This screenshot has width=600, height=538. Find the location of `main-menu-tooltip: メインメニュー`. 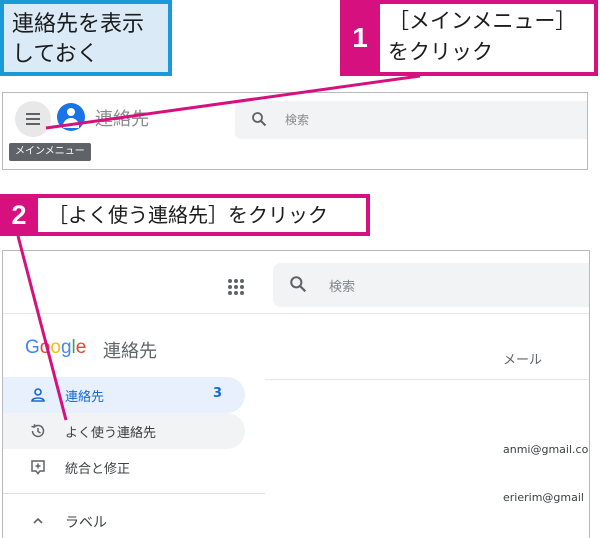

main-menu-tooltip: メインメニュー is located at coordinates (50, 152).